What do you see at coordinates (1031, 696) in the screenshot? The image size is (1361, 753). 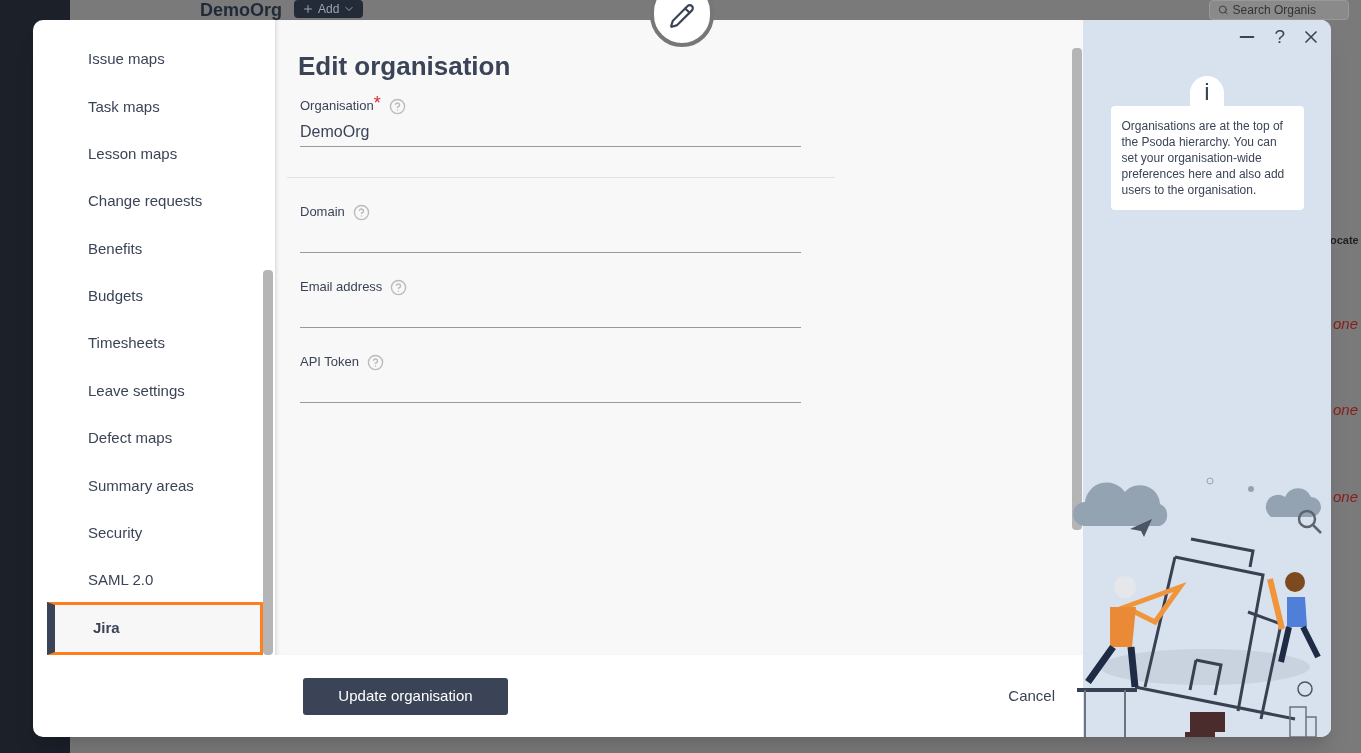 I see `cancel-button: Cancel` at bounding box center [1031, 696].